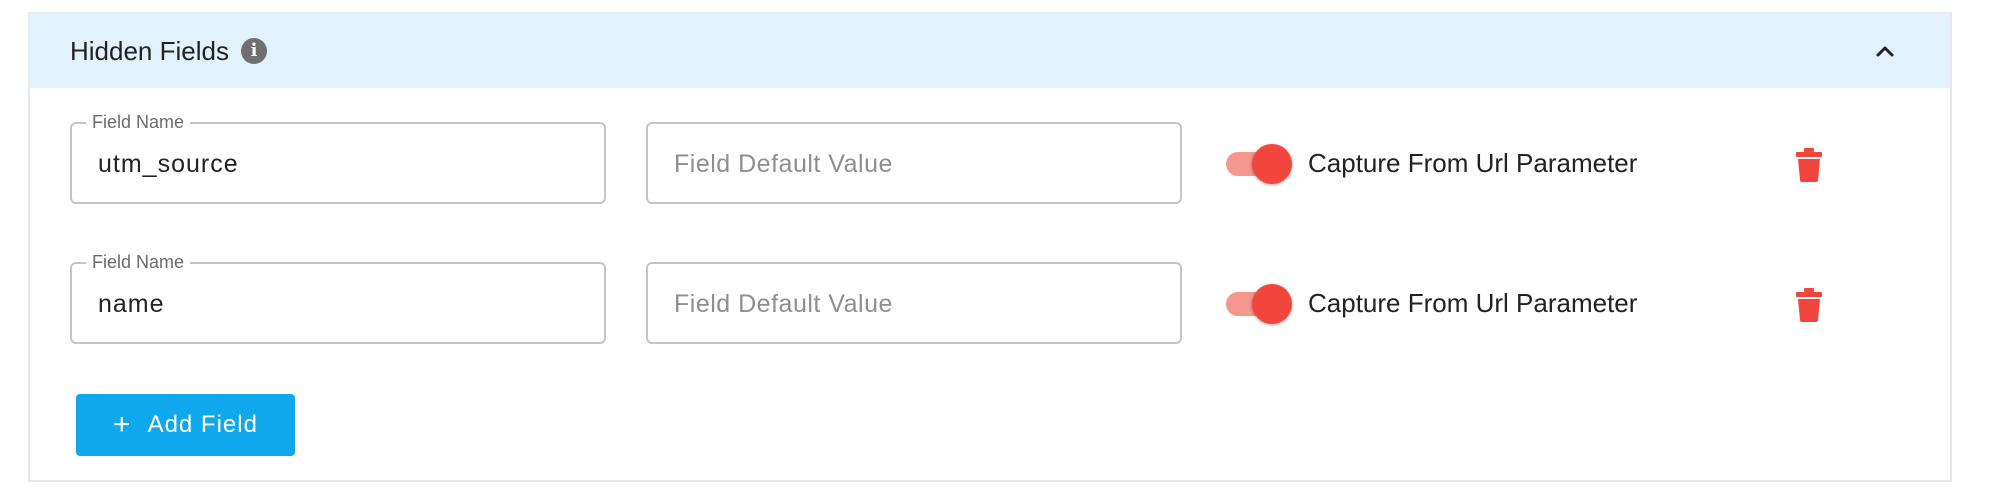  Describe the element at coordinates (149, 50) in the screenshot. I see `panel-title: Hidden Fields` at that location.